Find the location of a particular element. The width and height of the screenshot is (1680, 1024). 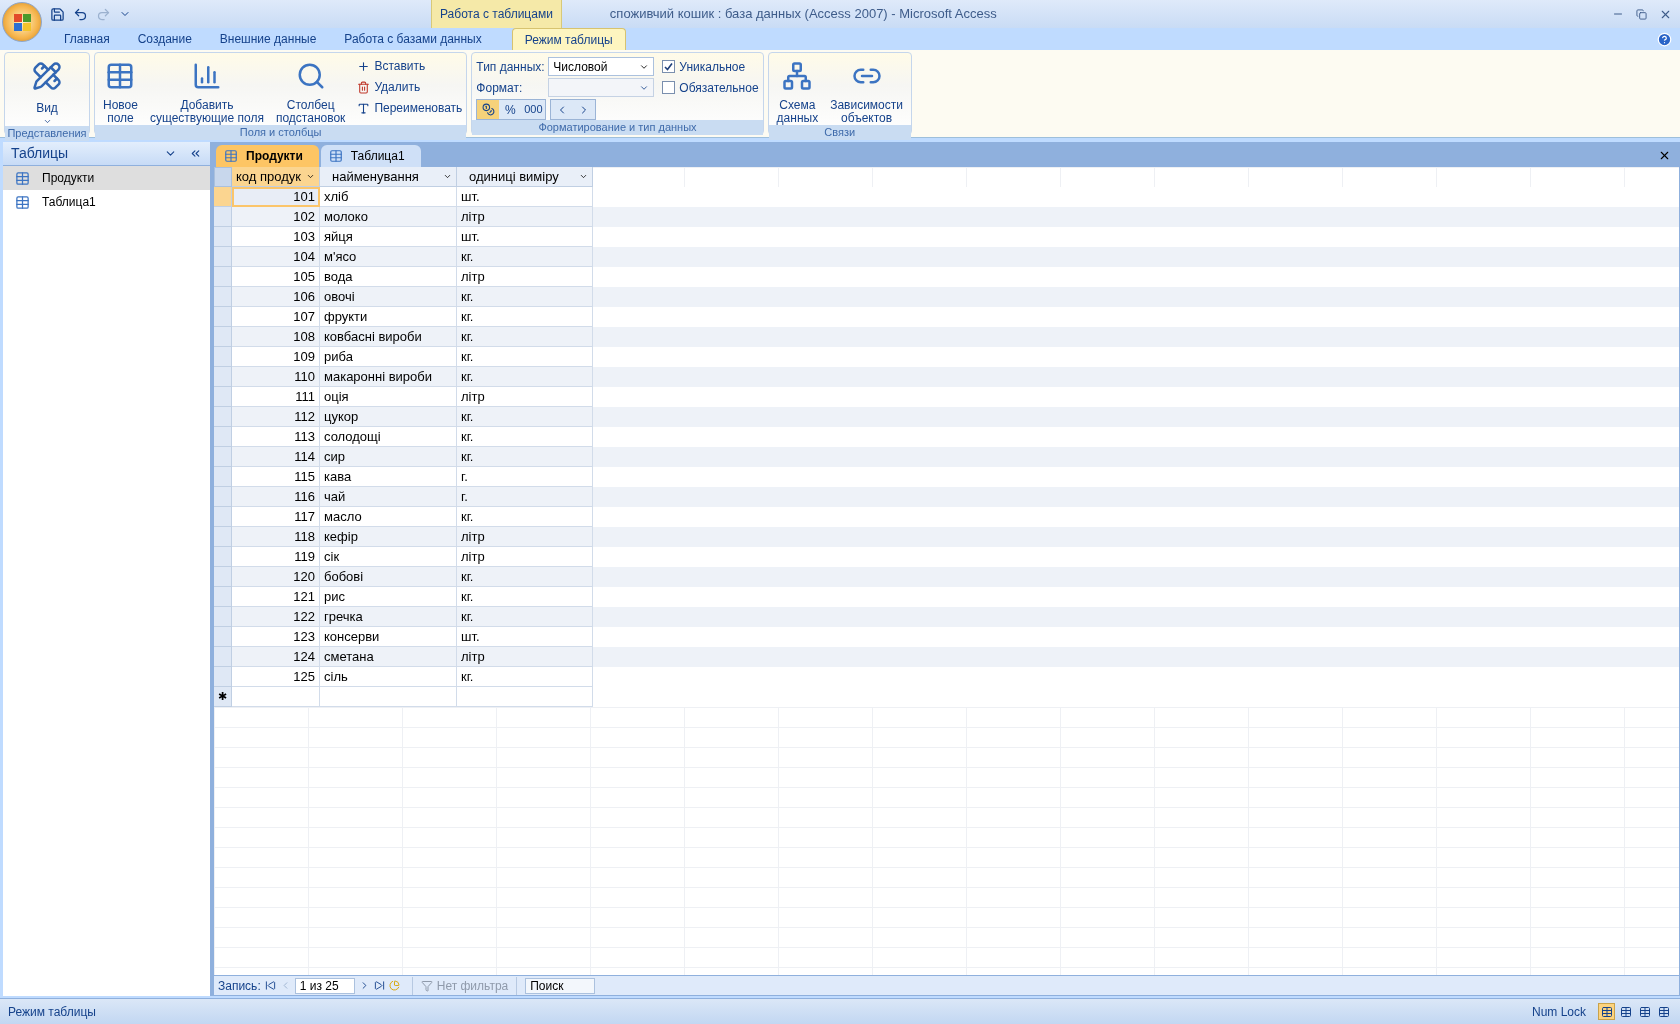

group-label: Поля и столбцы is located at coordinates (281, 132).